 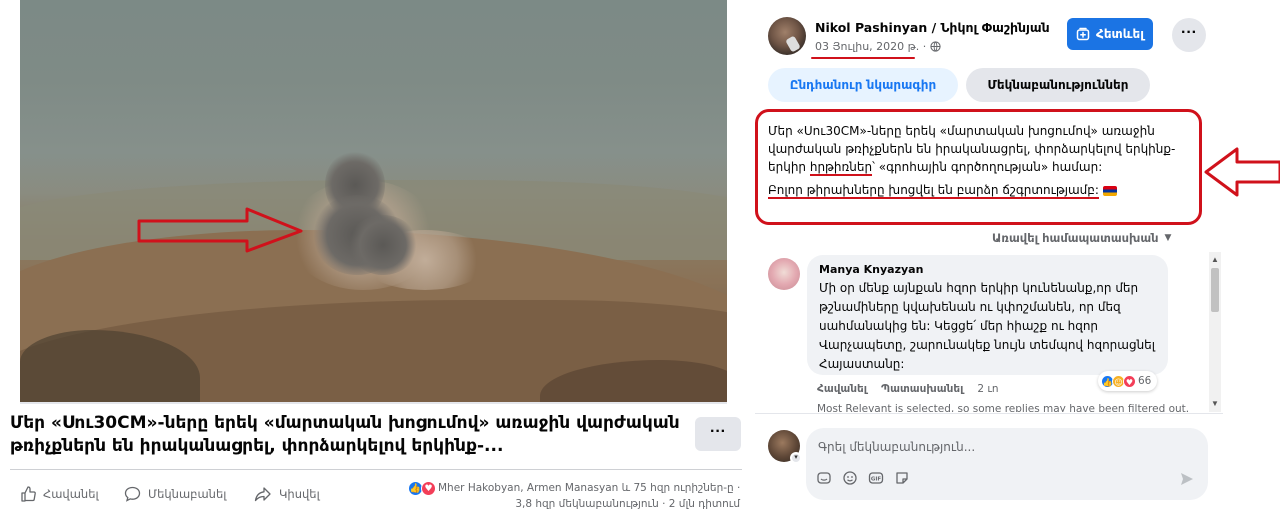 I want to click on globe-icon, so click(x=935, y=46).